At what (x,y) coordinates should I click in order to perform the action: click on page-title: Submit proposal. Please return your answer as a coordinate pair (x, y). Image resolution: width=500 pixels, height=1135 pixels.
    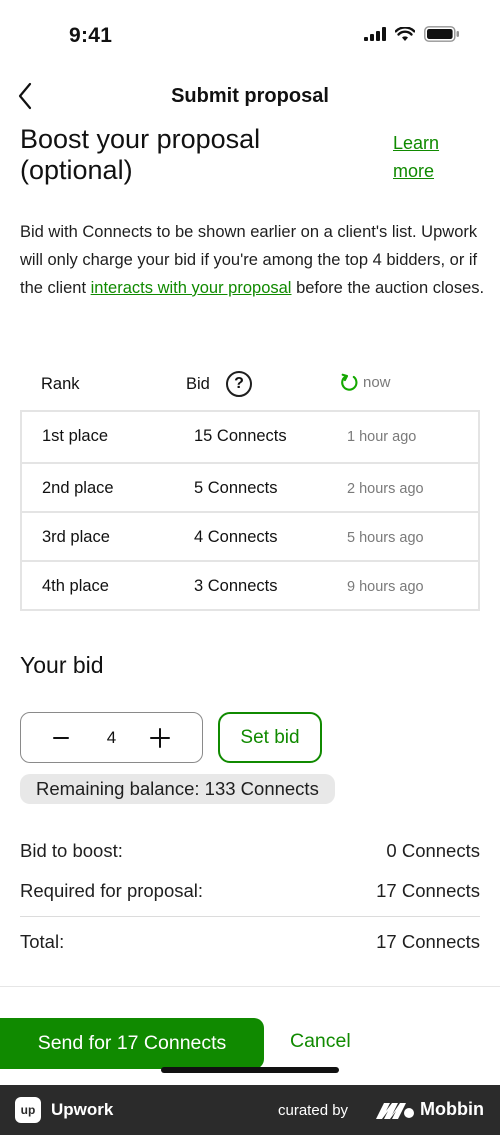
    Looking at the image, I should click on (250, 96).